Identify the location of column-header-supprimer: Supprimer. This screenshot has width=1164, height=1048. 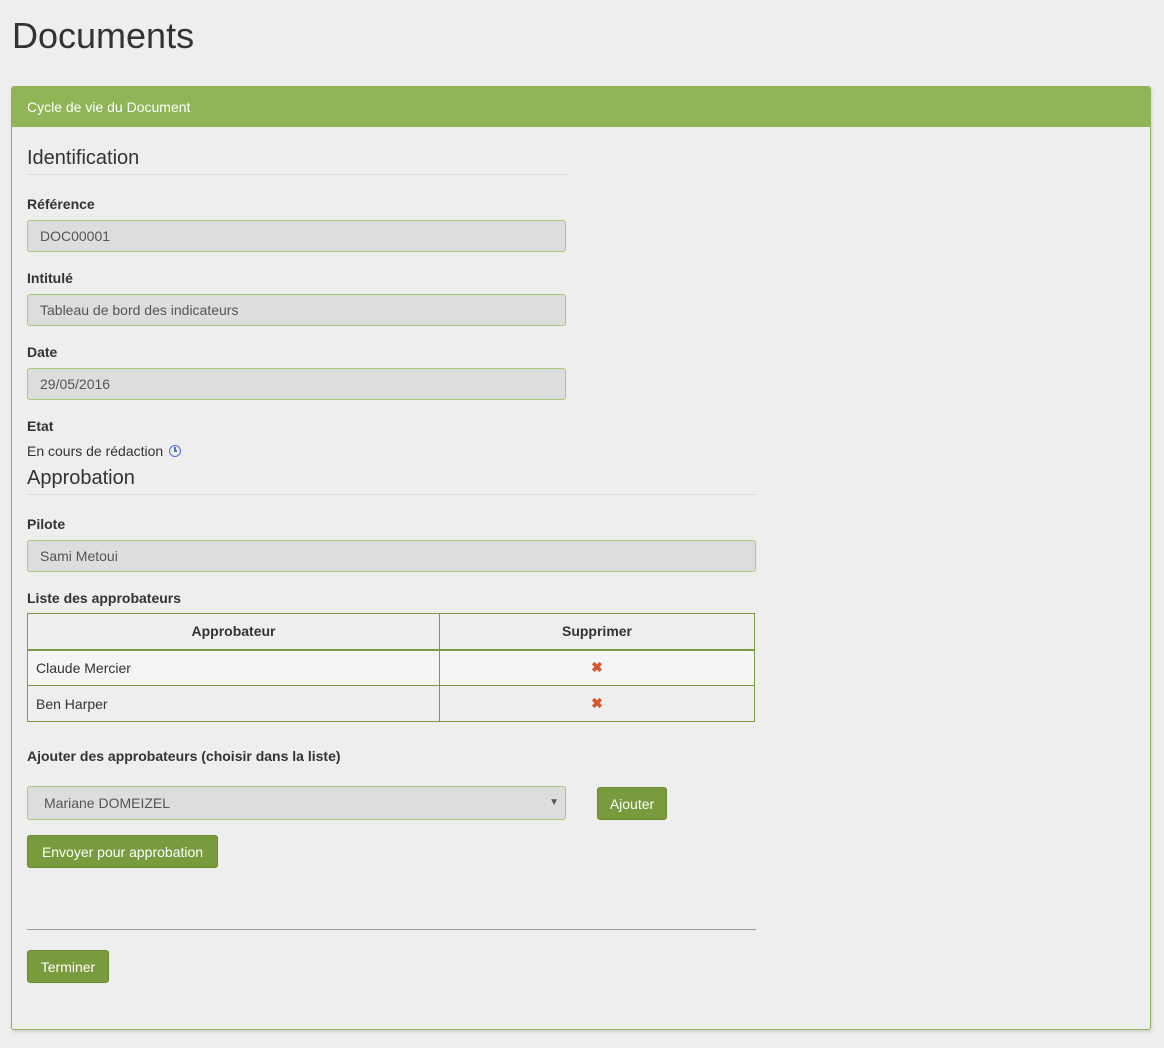
(597, 631).